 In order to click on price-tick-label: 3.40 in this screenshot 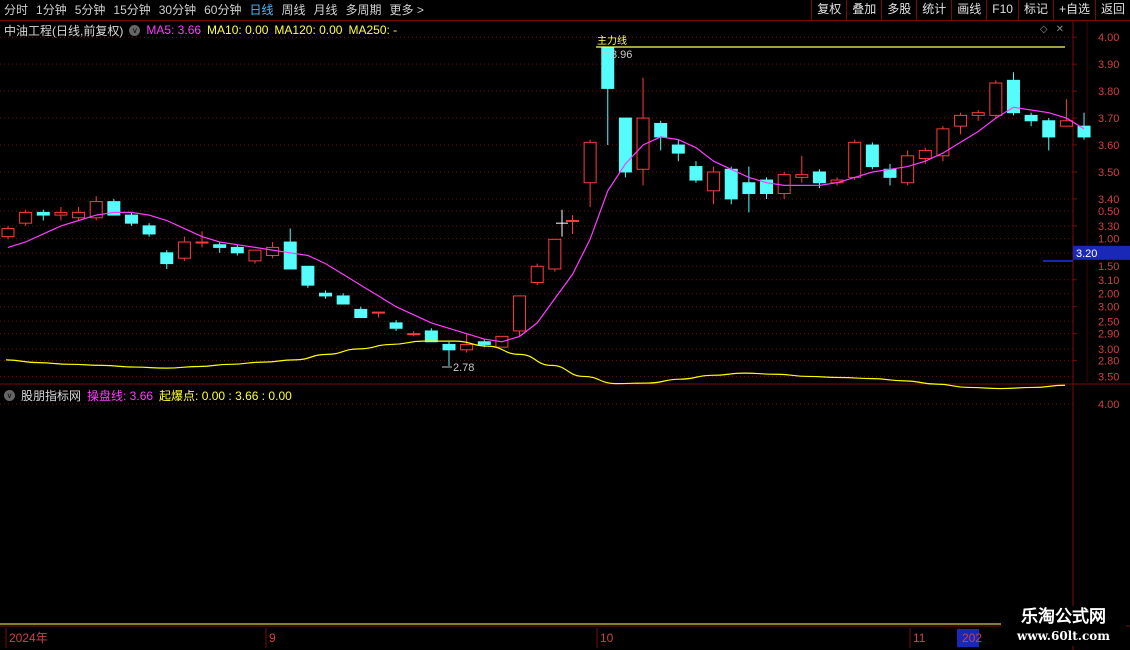, I will do `click(1108, 200)`.